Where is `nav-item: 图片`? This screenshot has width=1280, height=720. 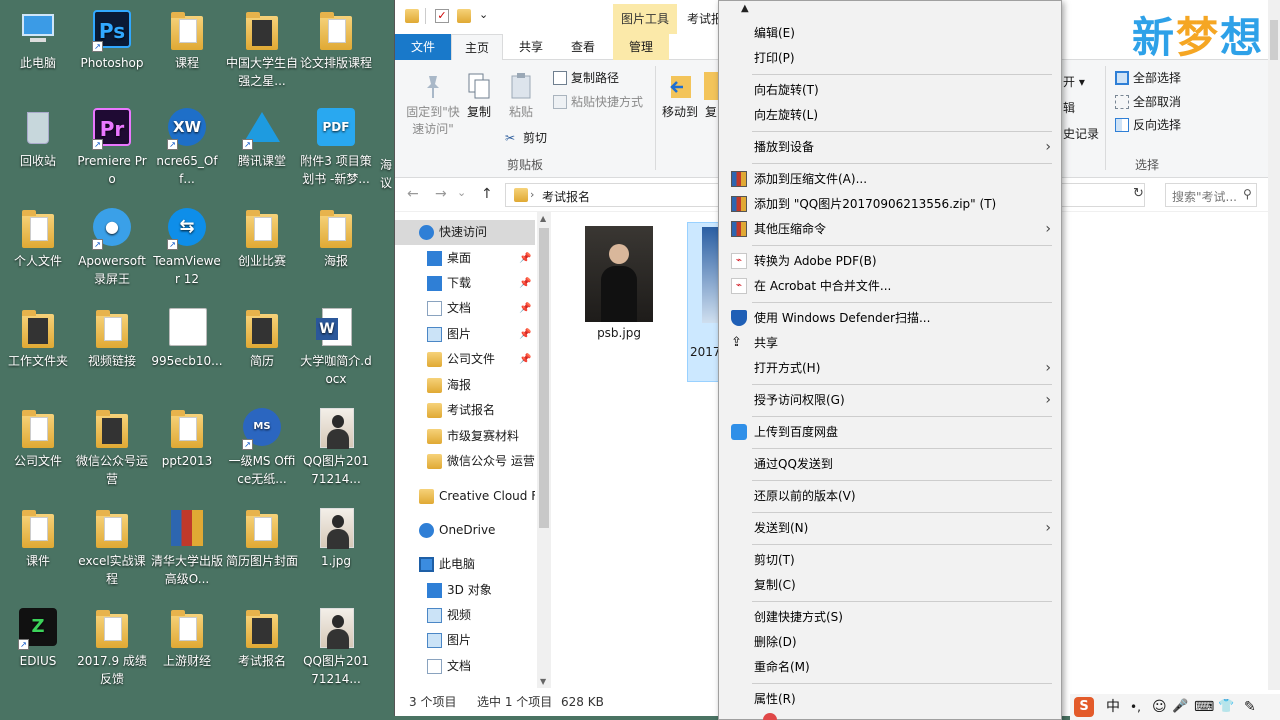
nav-item: 图片 is located at coordinates (465, 640).